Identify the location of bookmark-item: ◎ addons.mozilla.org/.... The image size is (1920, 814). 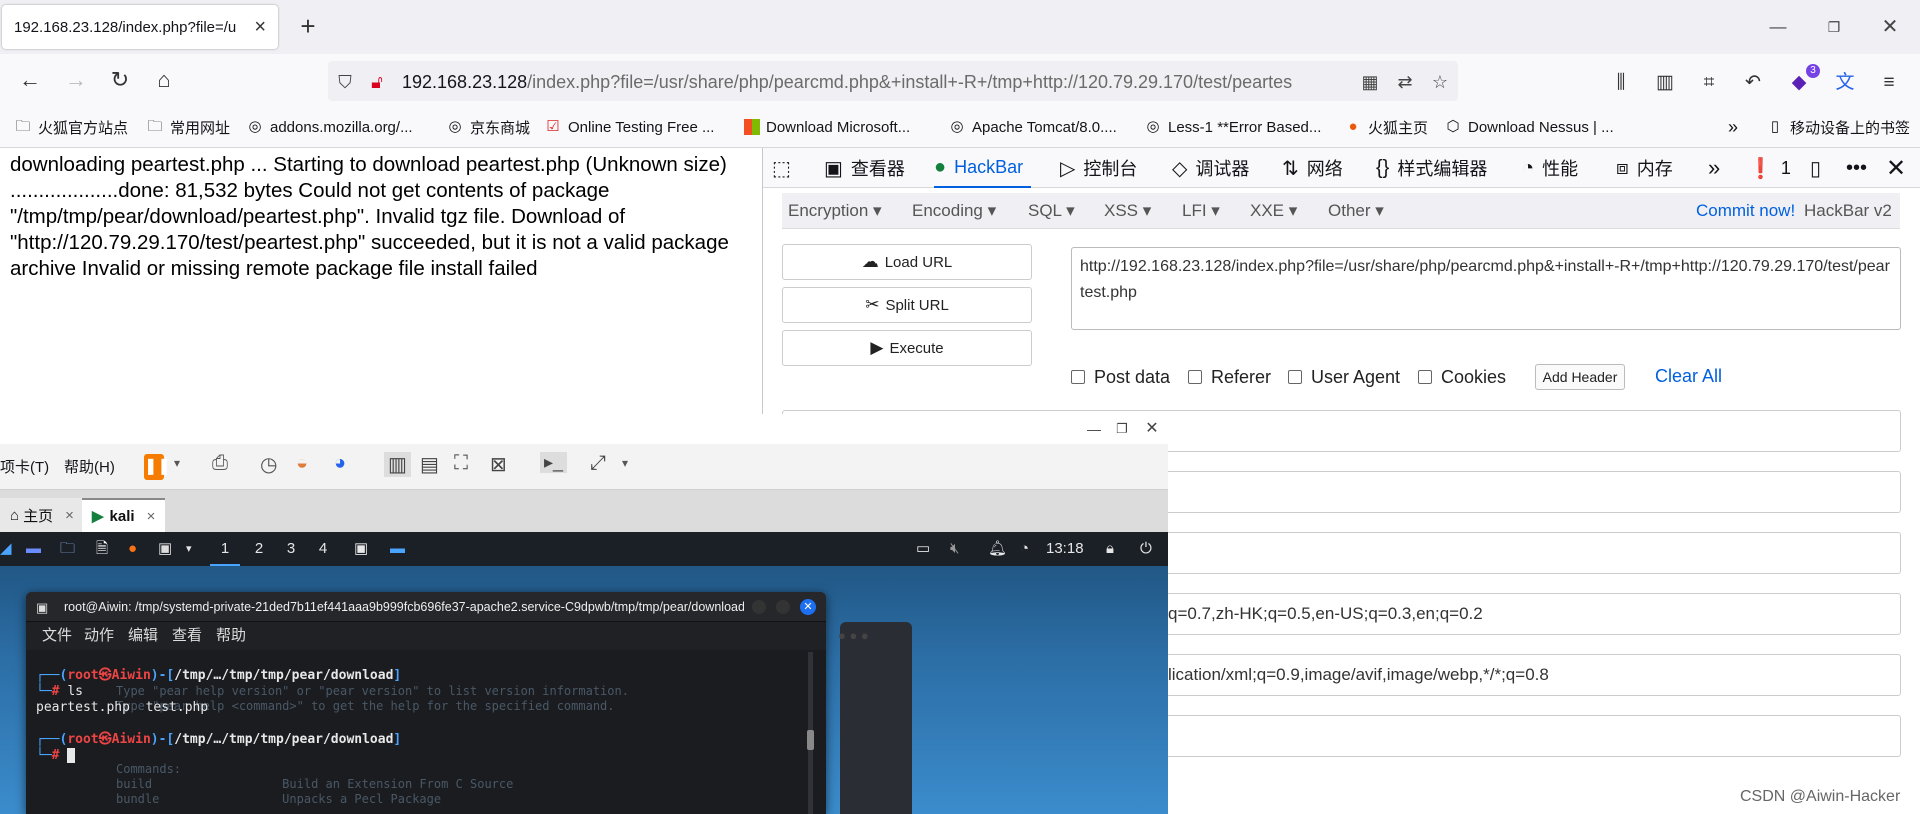
(329, 127).